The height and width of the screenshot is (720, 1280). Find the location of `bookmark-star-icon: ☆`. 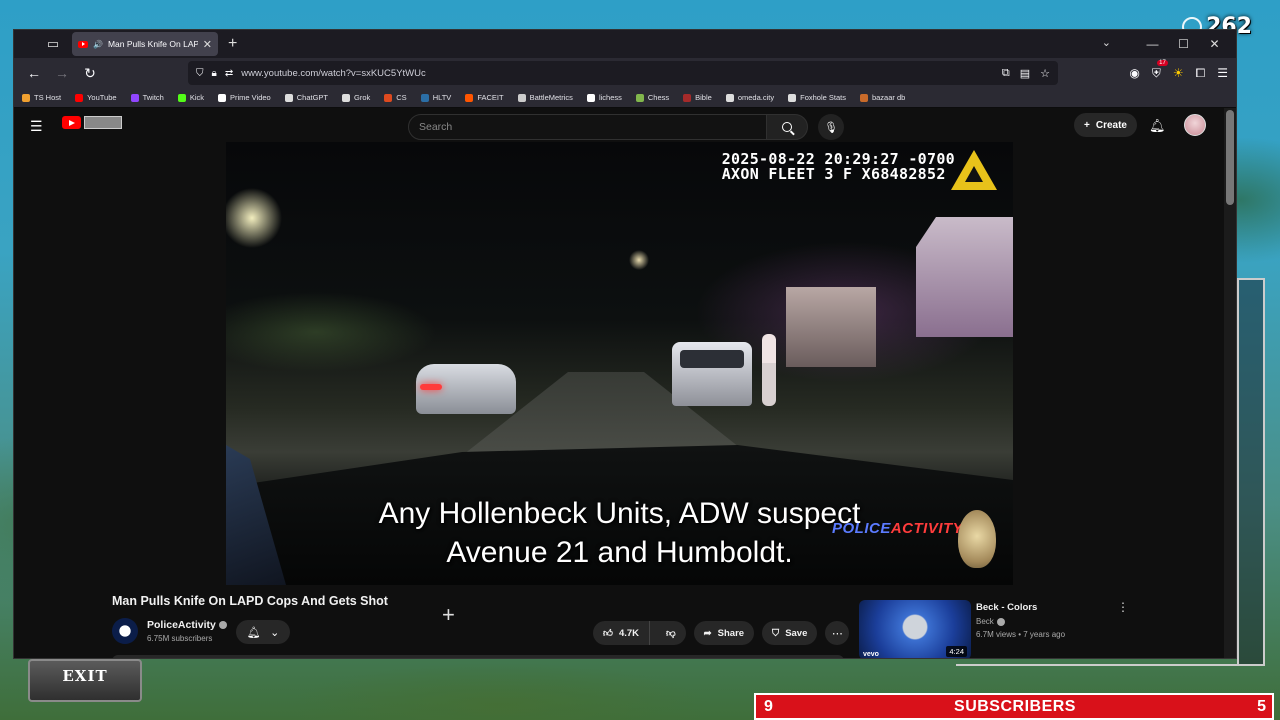

bookmark-star-icon: ☆ is located at coordinates (1045, 73).